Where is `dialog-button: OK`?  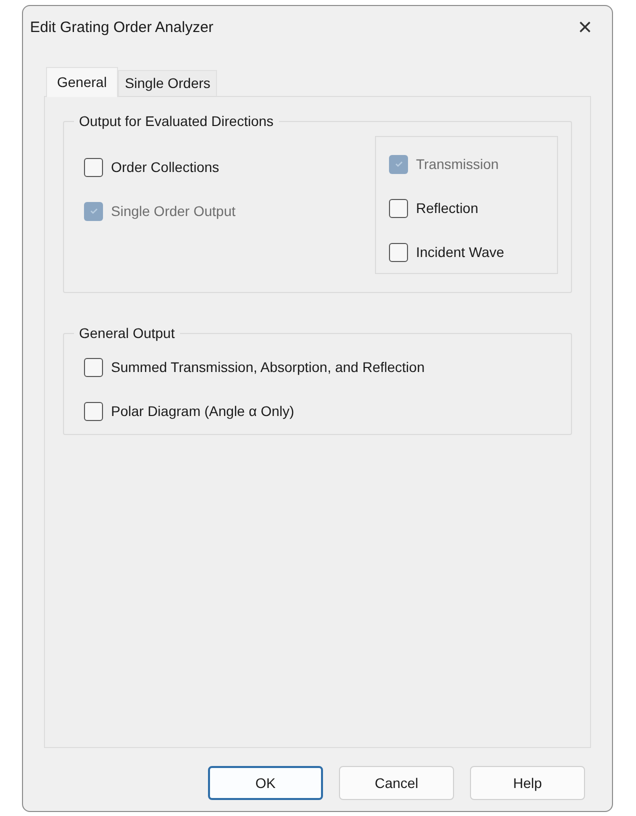
dialog-button: OK is located at coordinates (265, 783).